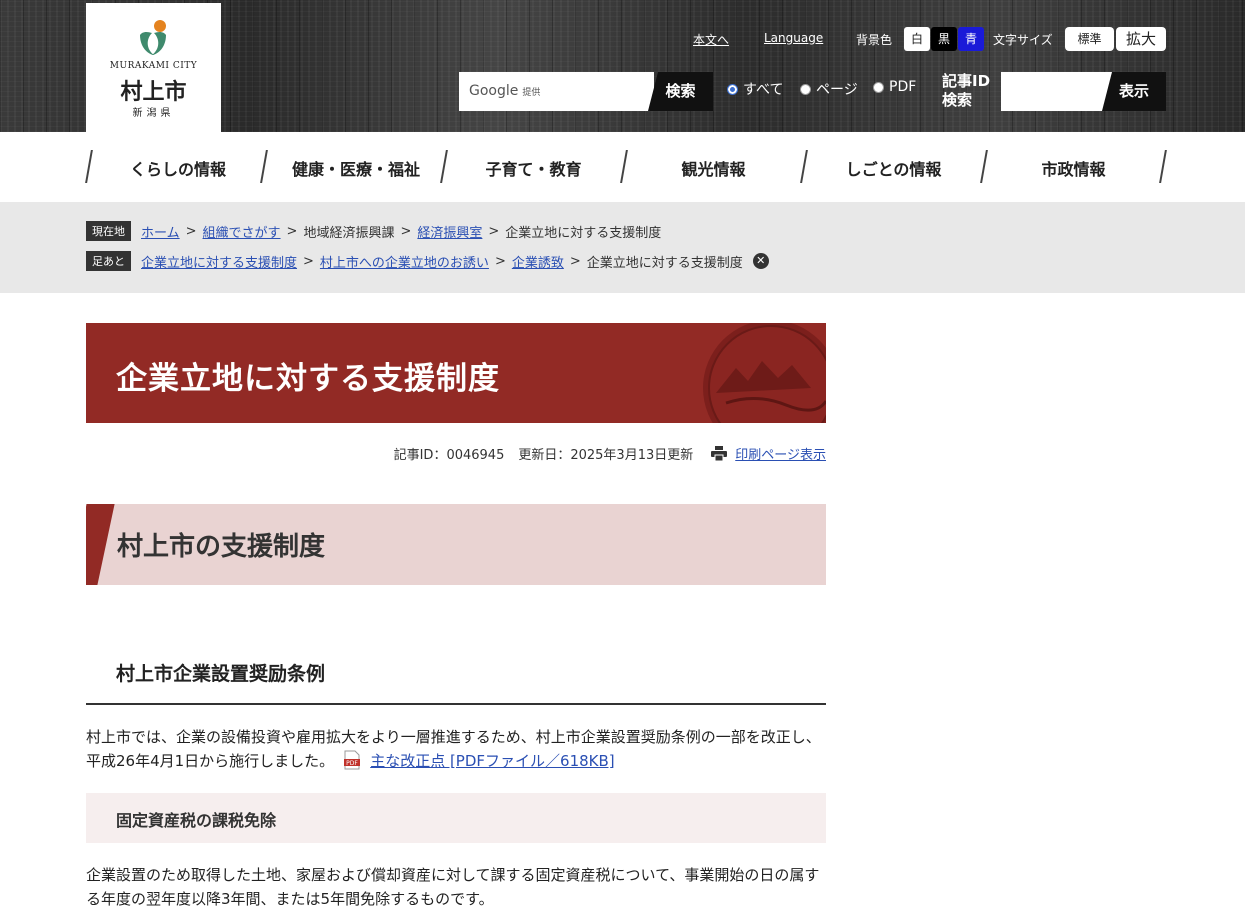 The image size is (1245, 912). Describe the element at coordinates (780, 453) in the screenshot. I see `print-page-link: 印刷ページ表示` at that location.